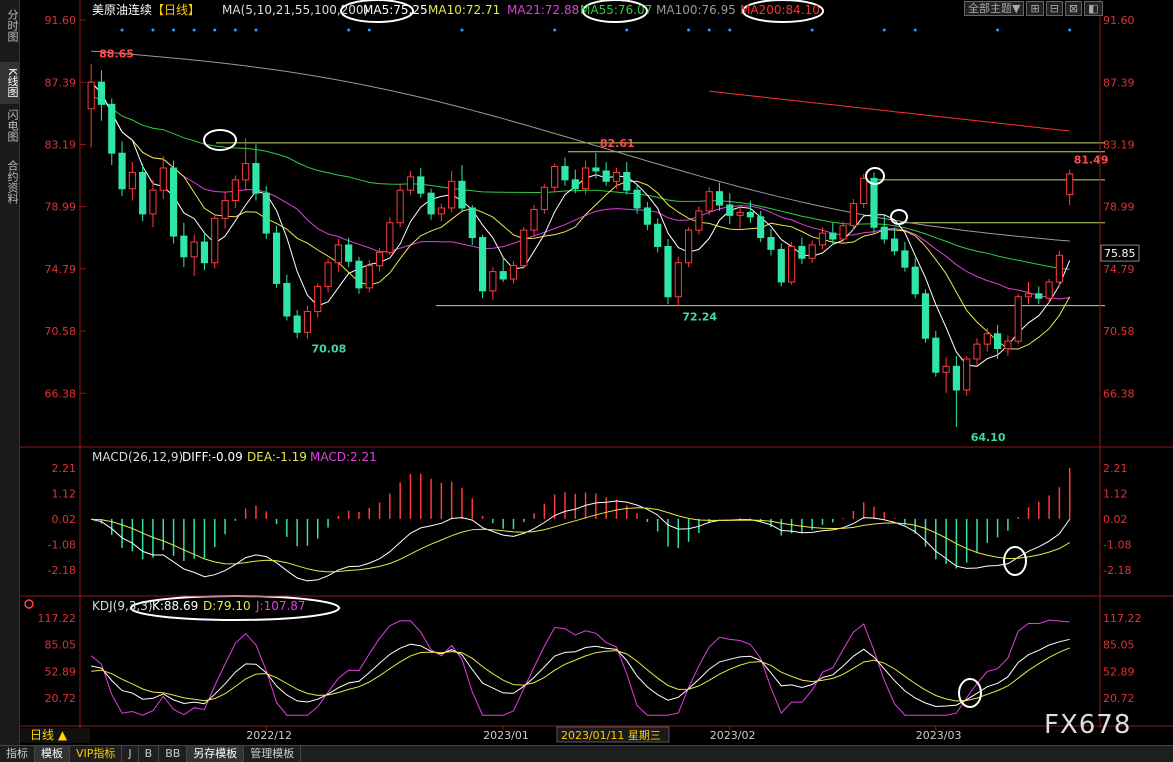 The height and width of the screenshot is (762, 1173). What do you see at coordinates (1119, 393) in the screenshot?
I see `y-tick-label-right: 66.38` at bounding box center [1119, 393].